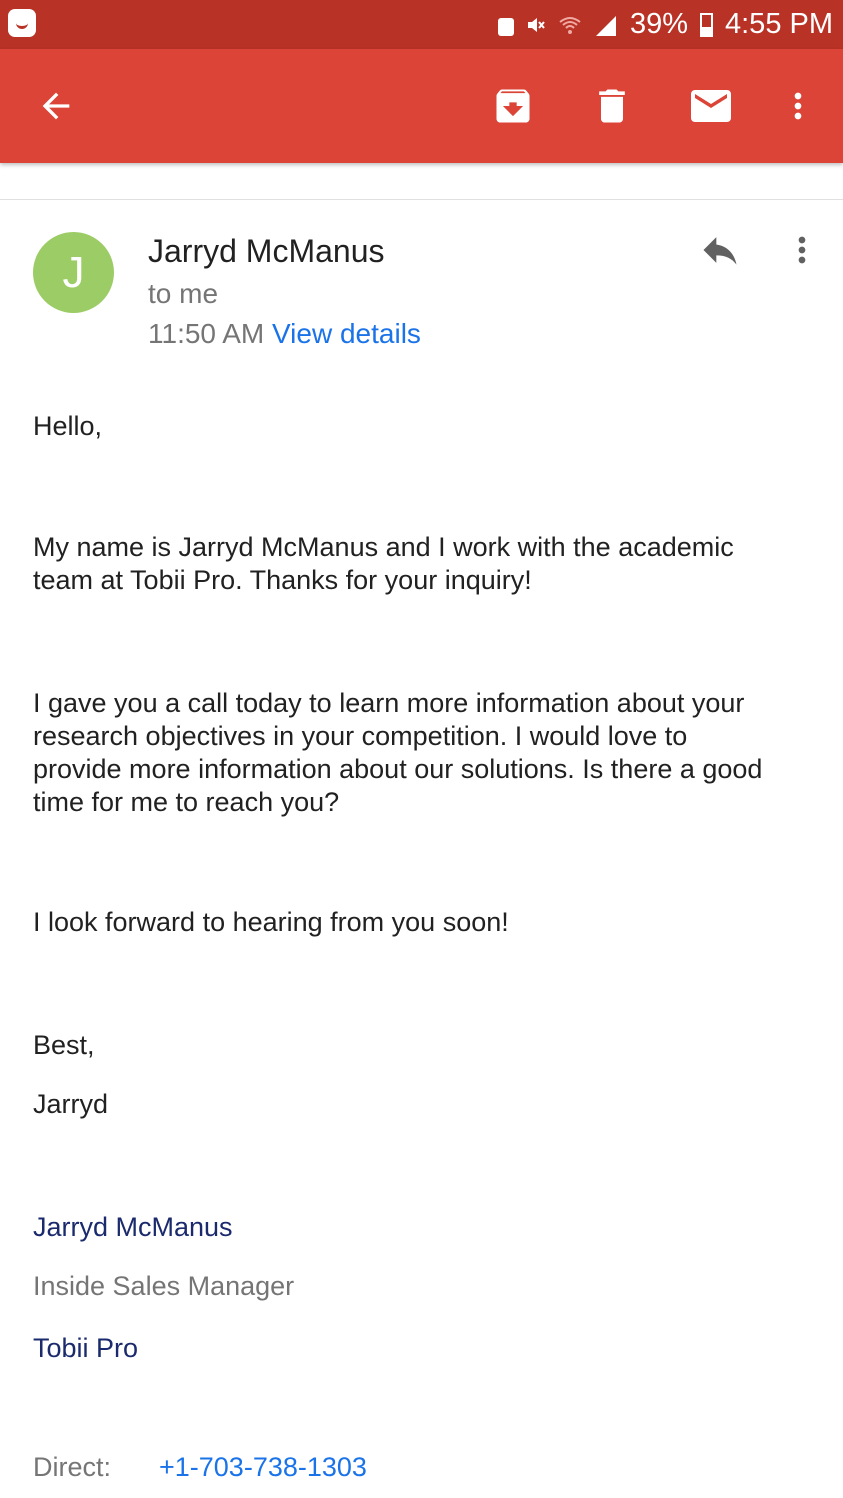  Describe the element at coordinates (706, 24) in the screenshot. I see `battery-icon` at that location.